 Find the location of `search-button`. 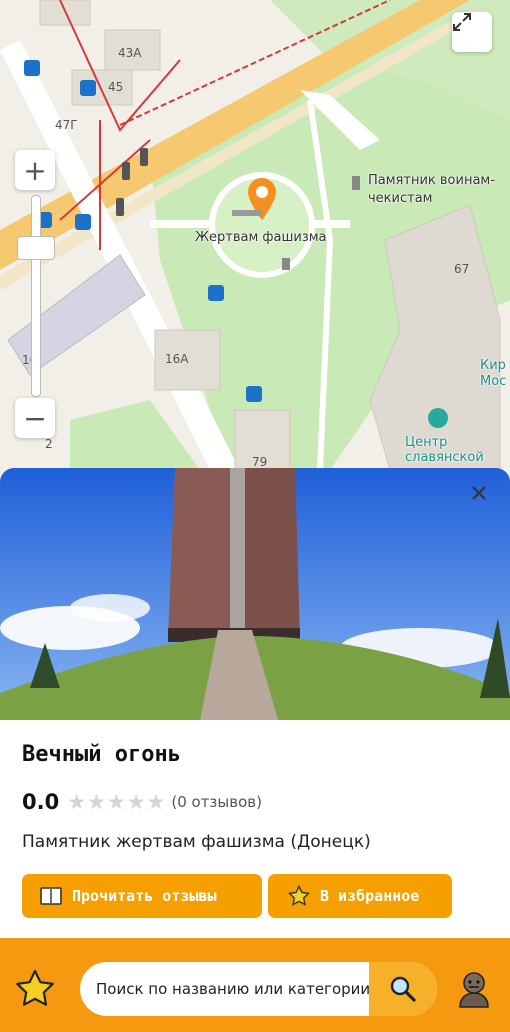

search-button is located at coordinates (403, 989).